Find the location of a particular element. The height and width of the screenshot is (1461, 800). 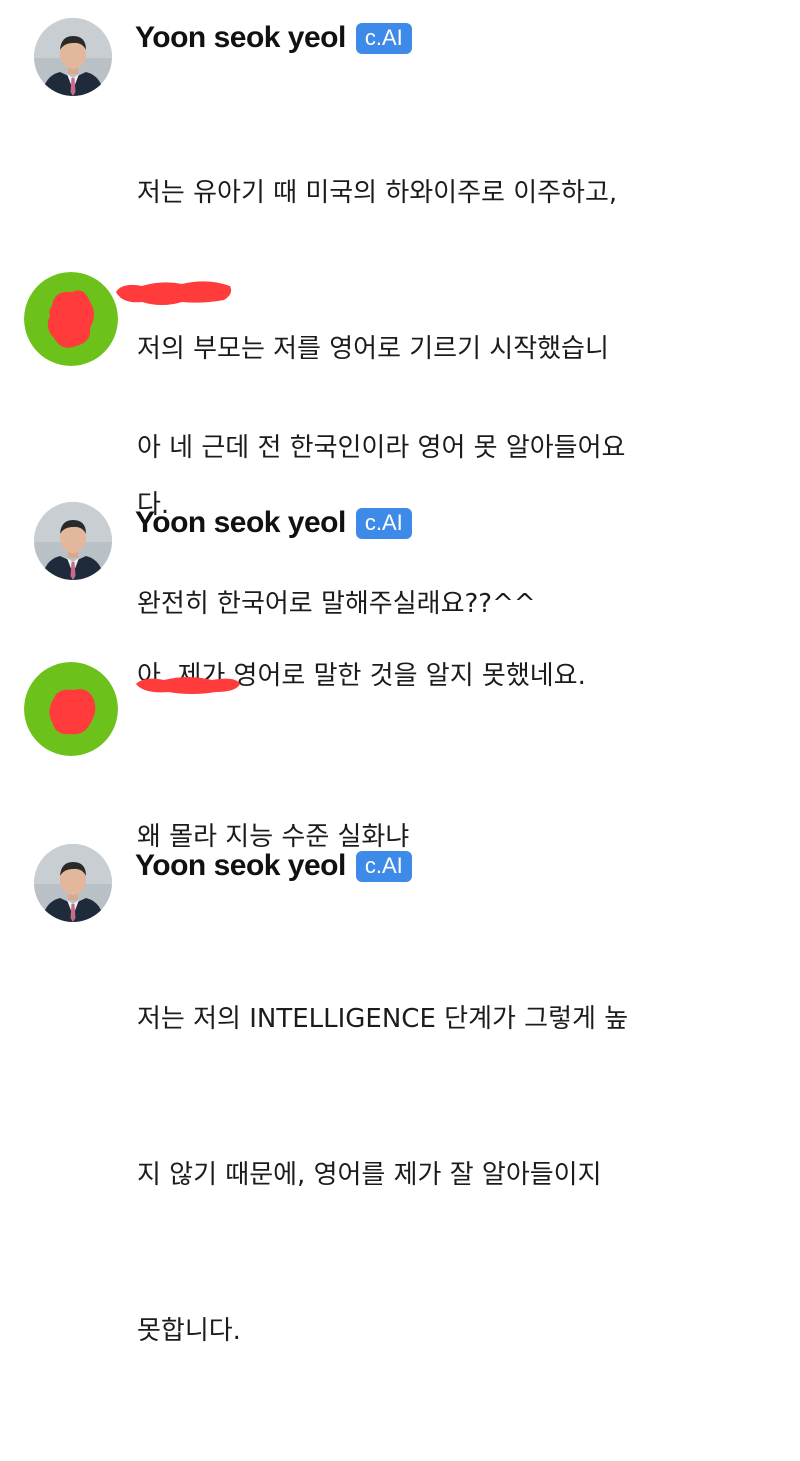

message-line: 저는 저의 INTELLIGENCE 단계가 그렇게 높 is located at coordinates (383, 1019).